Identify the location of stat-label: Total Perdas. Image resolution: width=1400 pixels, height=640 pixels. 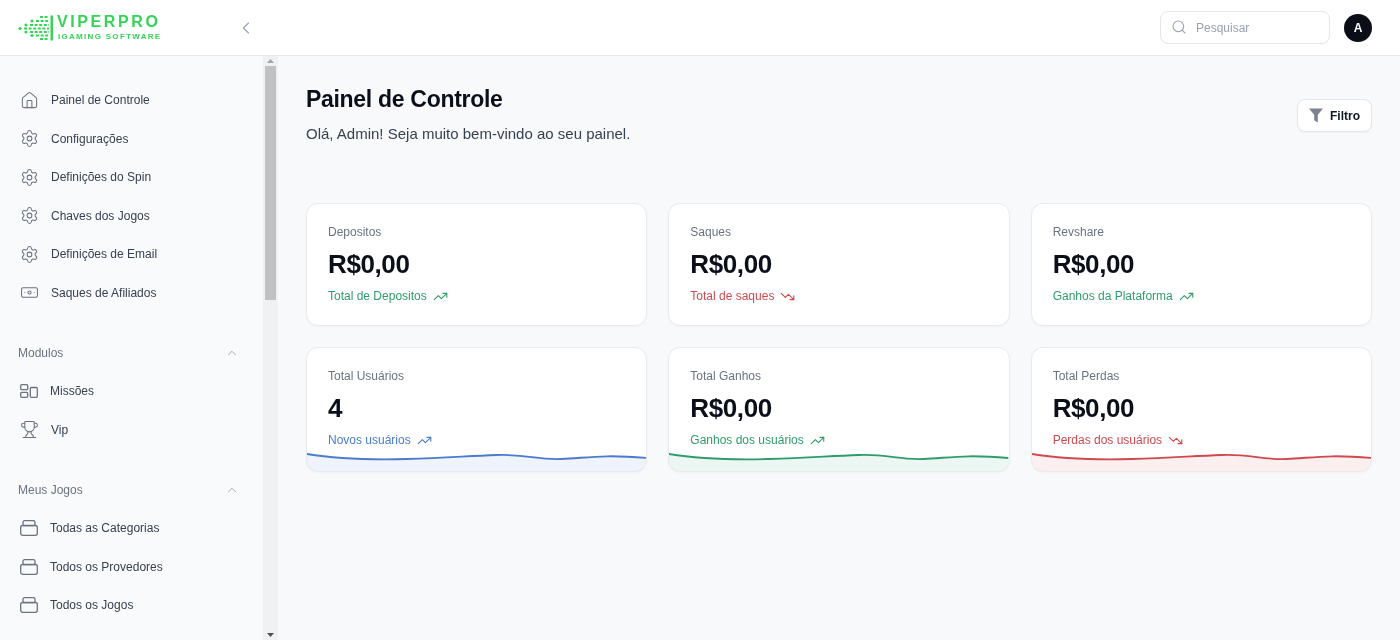
(1086, 376).